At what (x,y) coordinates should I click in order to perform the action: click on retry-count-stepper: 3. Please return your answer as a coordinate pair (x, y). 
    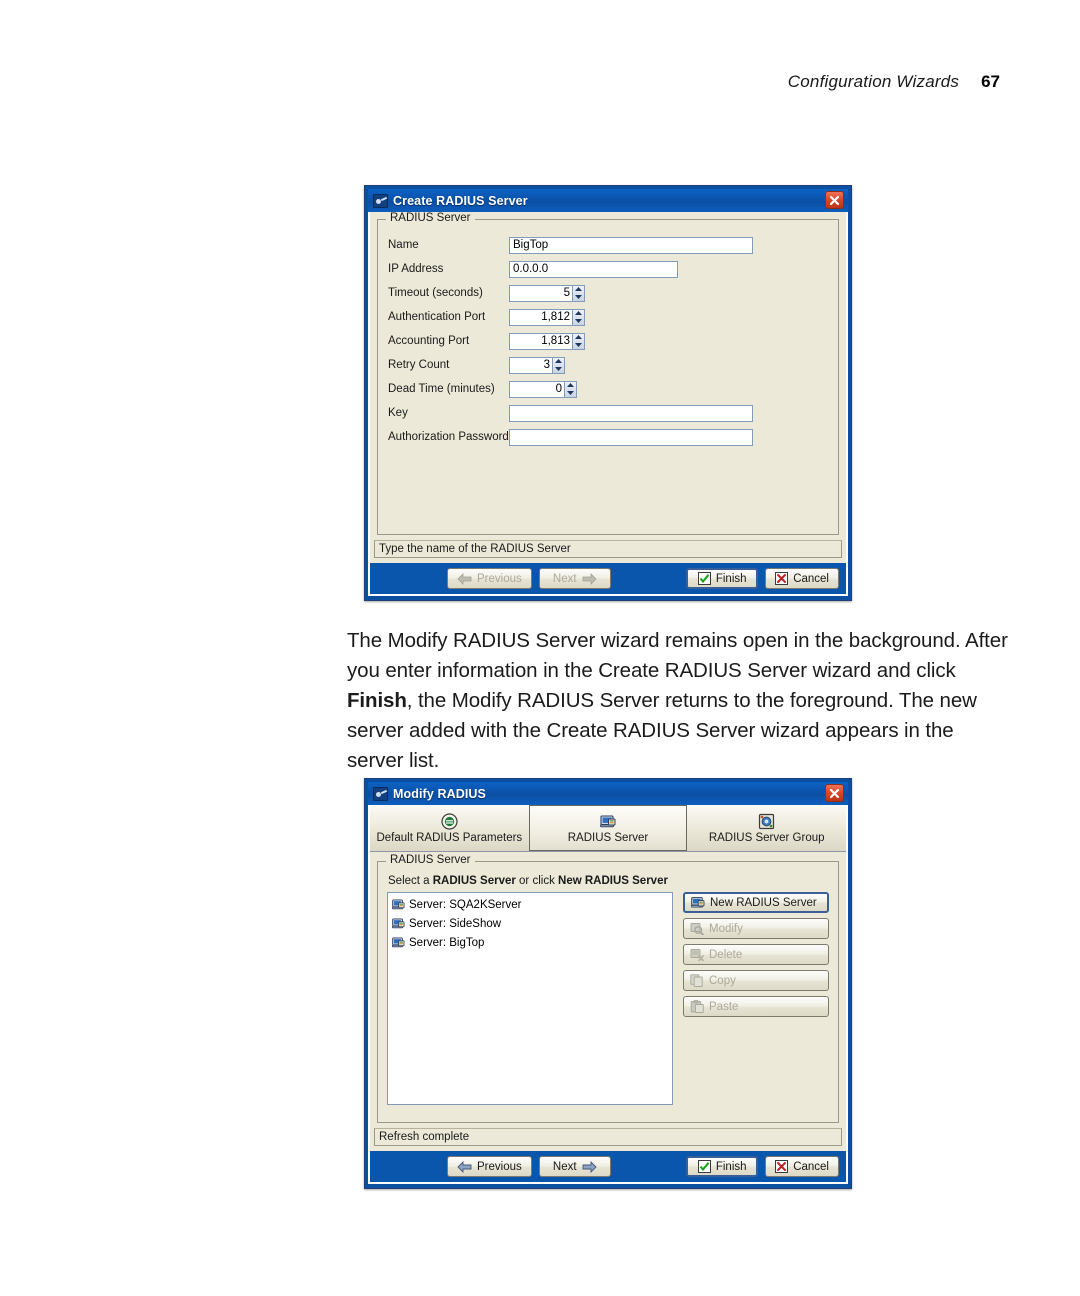
    Looking at the image, I should click on (537, 365).